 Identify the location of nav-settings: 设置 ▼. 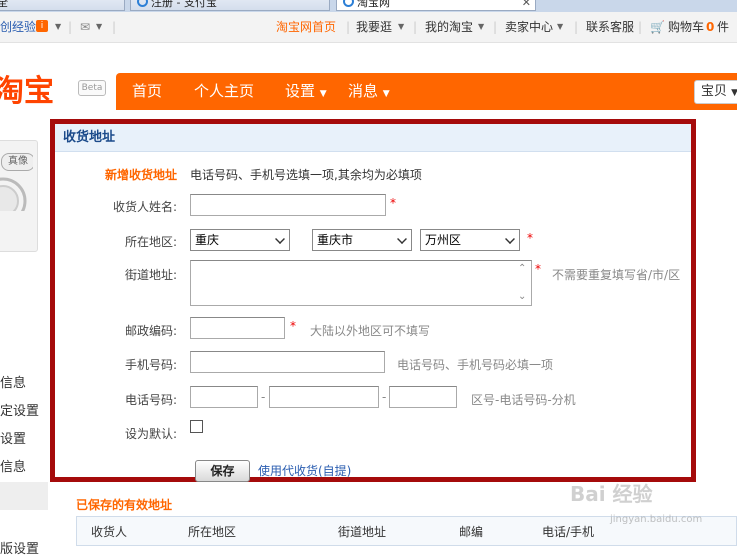
(306, 93).